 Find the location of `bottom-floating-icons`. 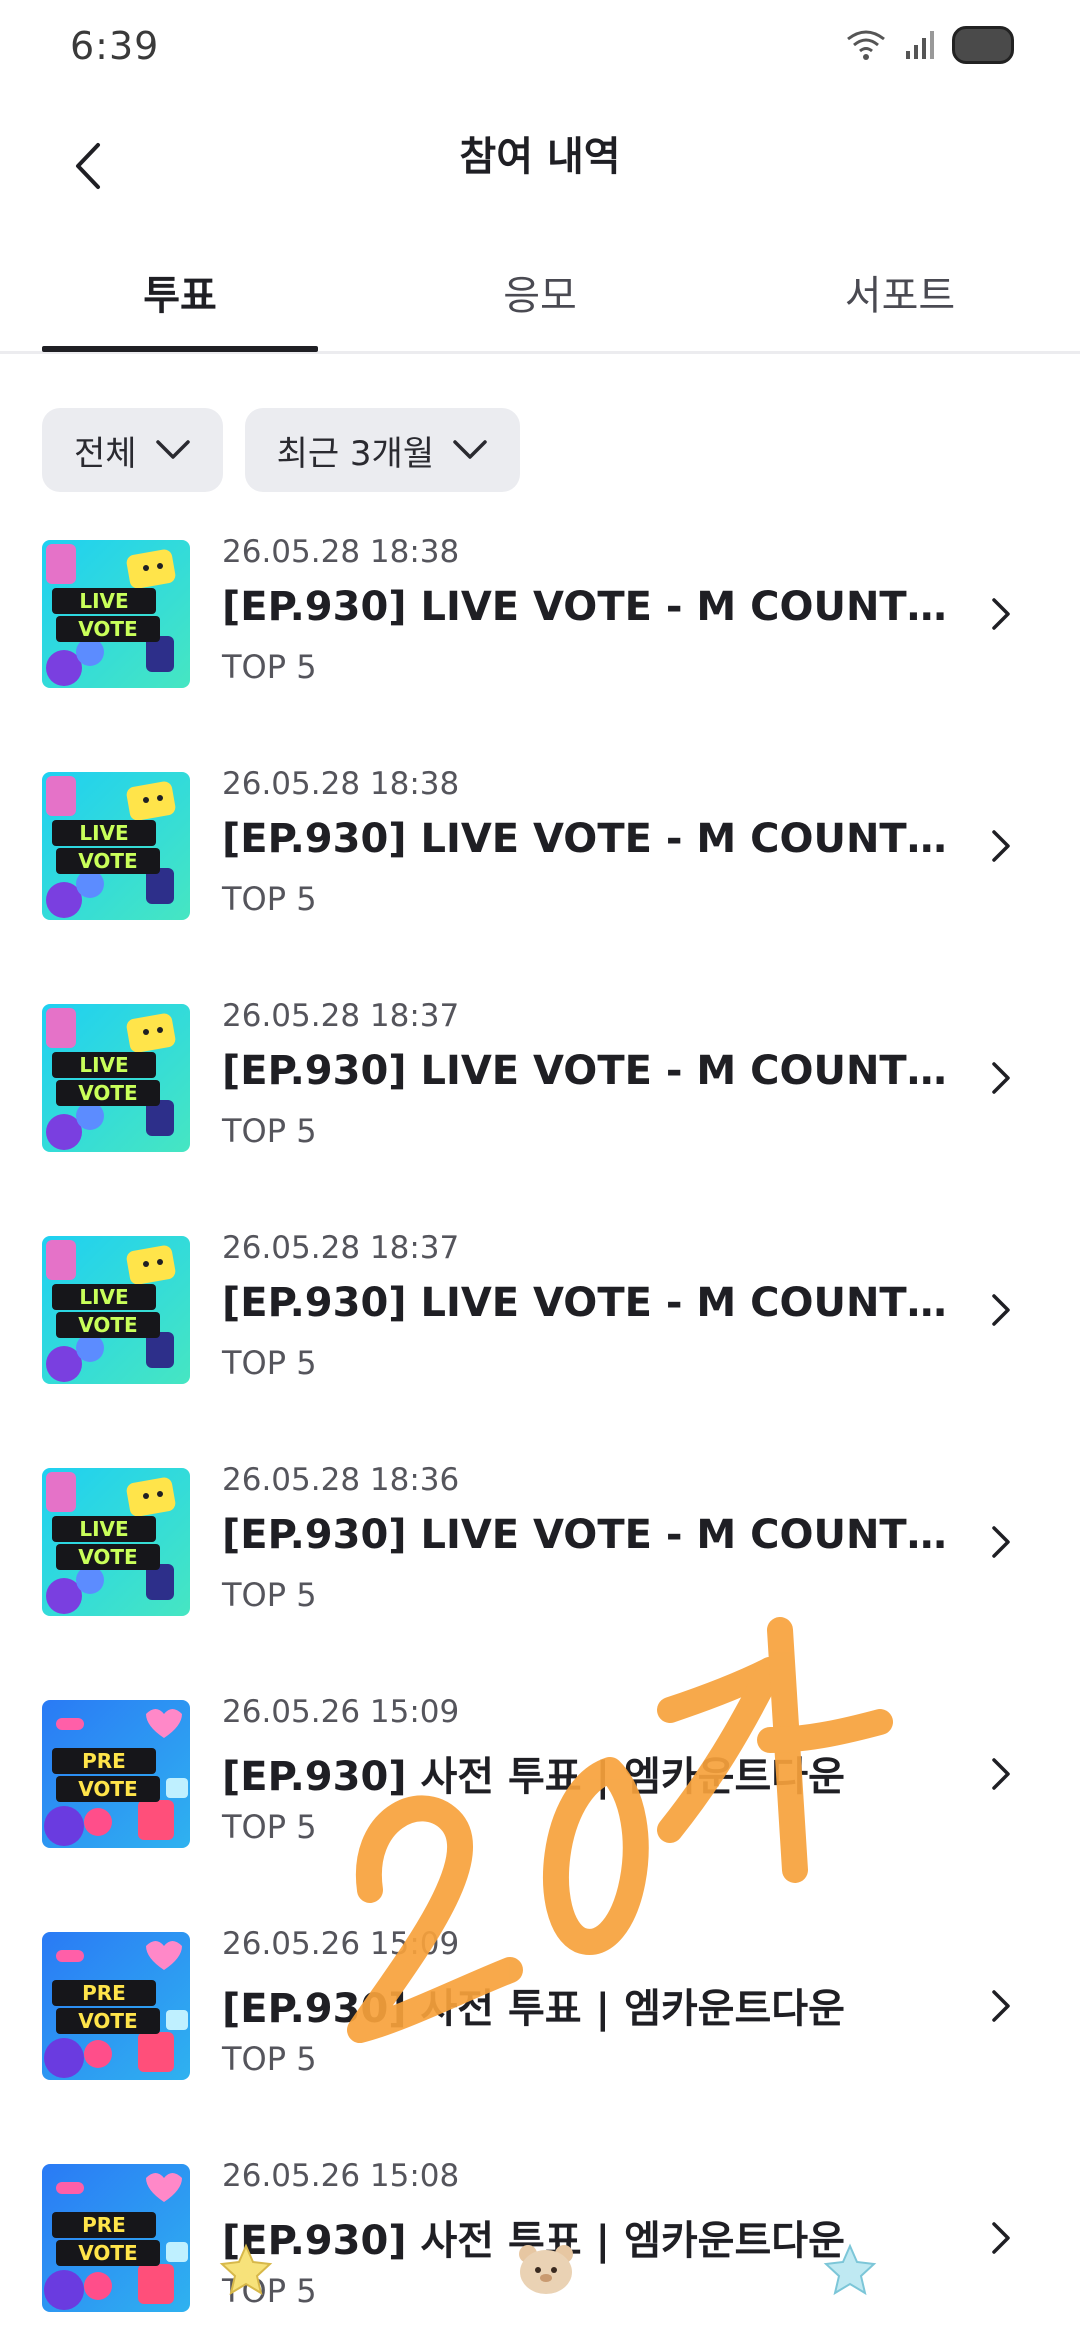

bottom-floating-icons is located at coordinates (540, 2280).